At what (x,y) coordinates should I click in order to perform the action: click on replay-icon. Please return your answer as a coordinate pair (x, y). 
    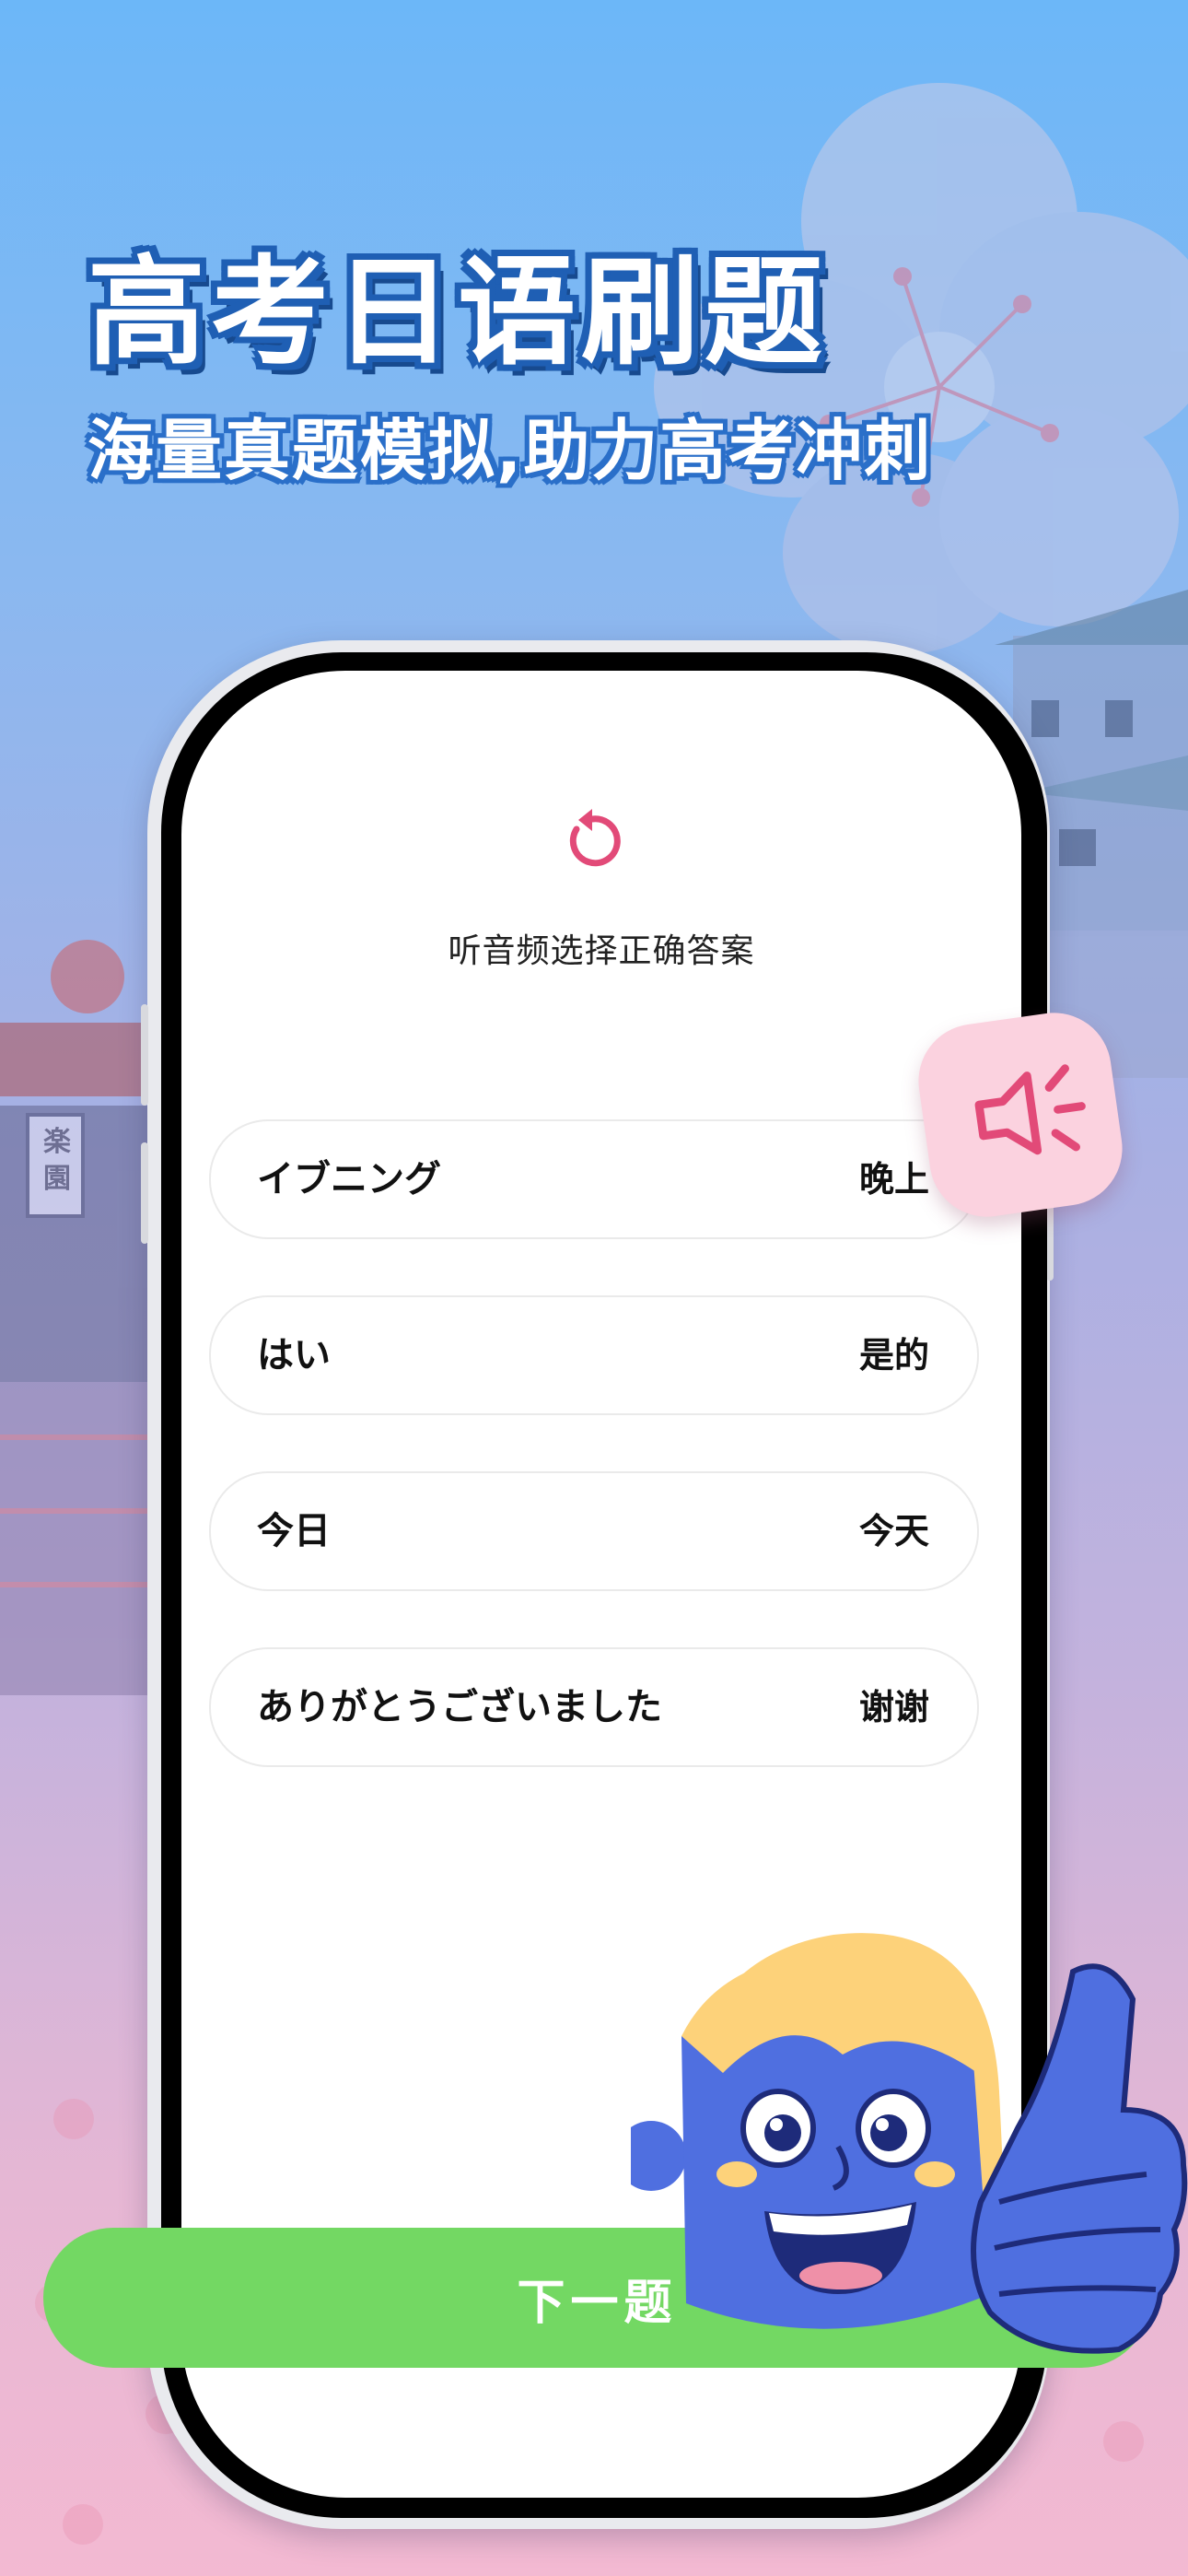
    Looking at the image, I should click on (592, 841).